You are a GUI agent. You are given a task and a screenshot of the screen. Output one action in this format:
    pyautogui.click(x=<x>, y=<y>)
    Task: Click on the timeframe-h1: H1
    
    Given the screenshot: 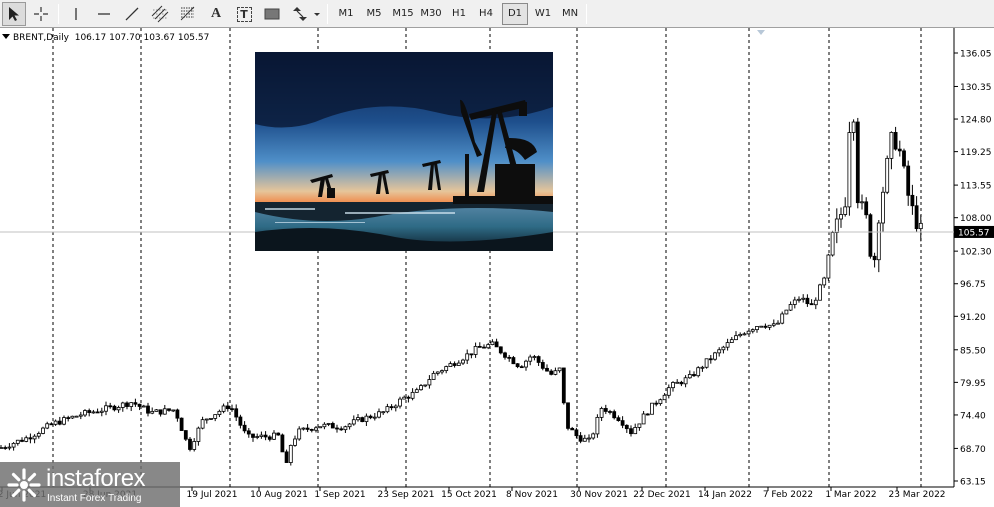 What is the action you would take?
    pyautogui.click(x=459, y=14)
    